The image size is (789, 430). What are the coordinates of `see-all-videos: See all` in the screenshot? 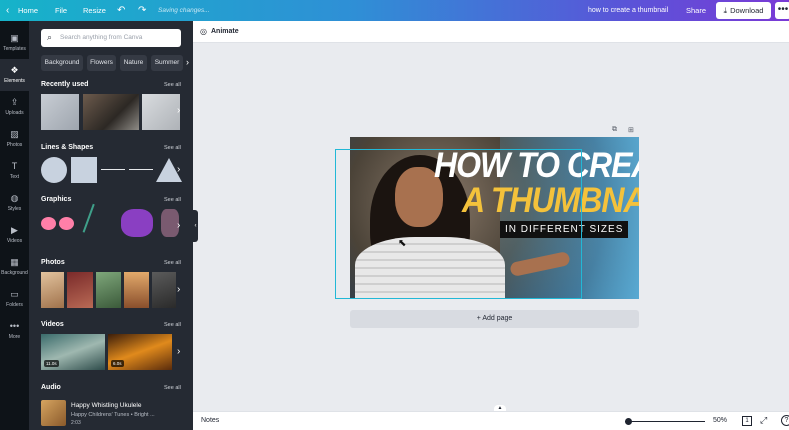 It's located at (172, 325).